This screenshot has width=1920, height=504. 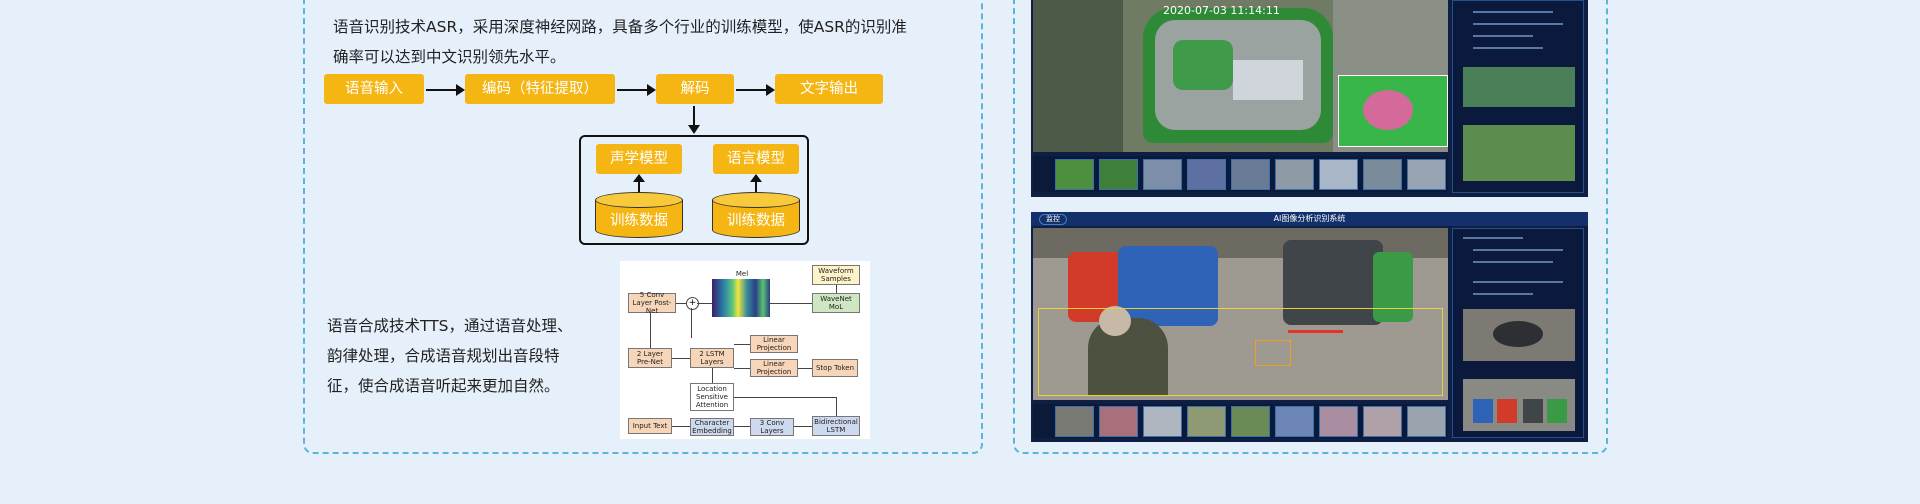 I want to click on linear-projection-box: Linear Projection, so click(x=774, y=344).